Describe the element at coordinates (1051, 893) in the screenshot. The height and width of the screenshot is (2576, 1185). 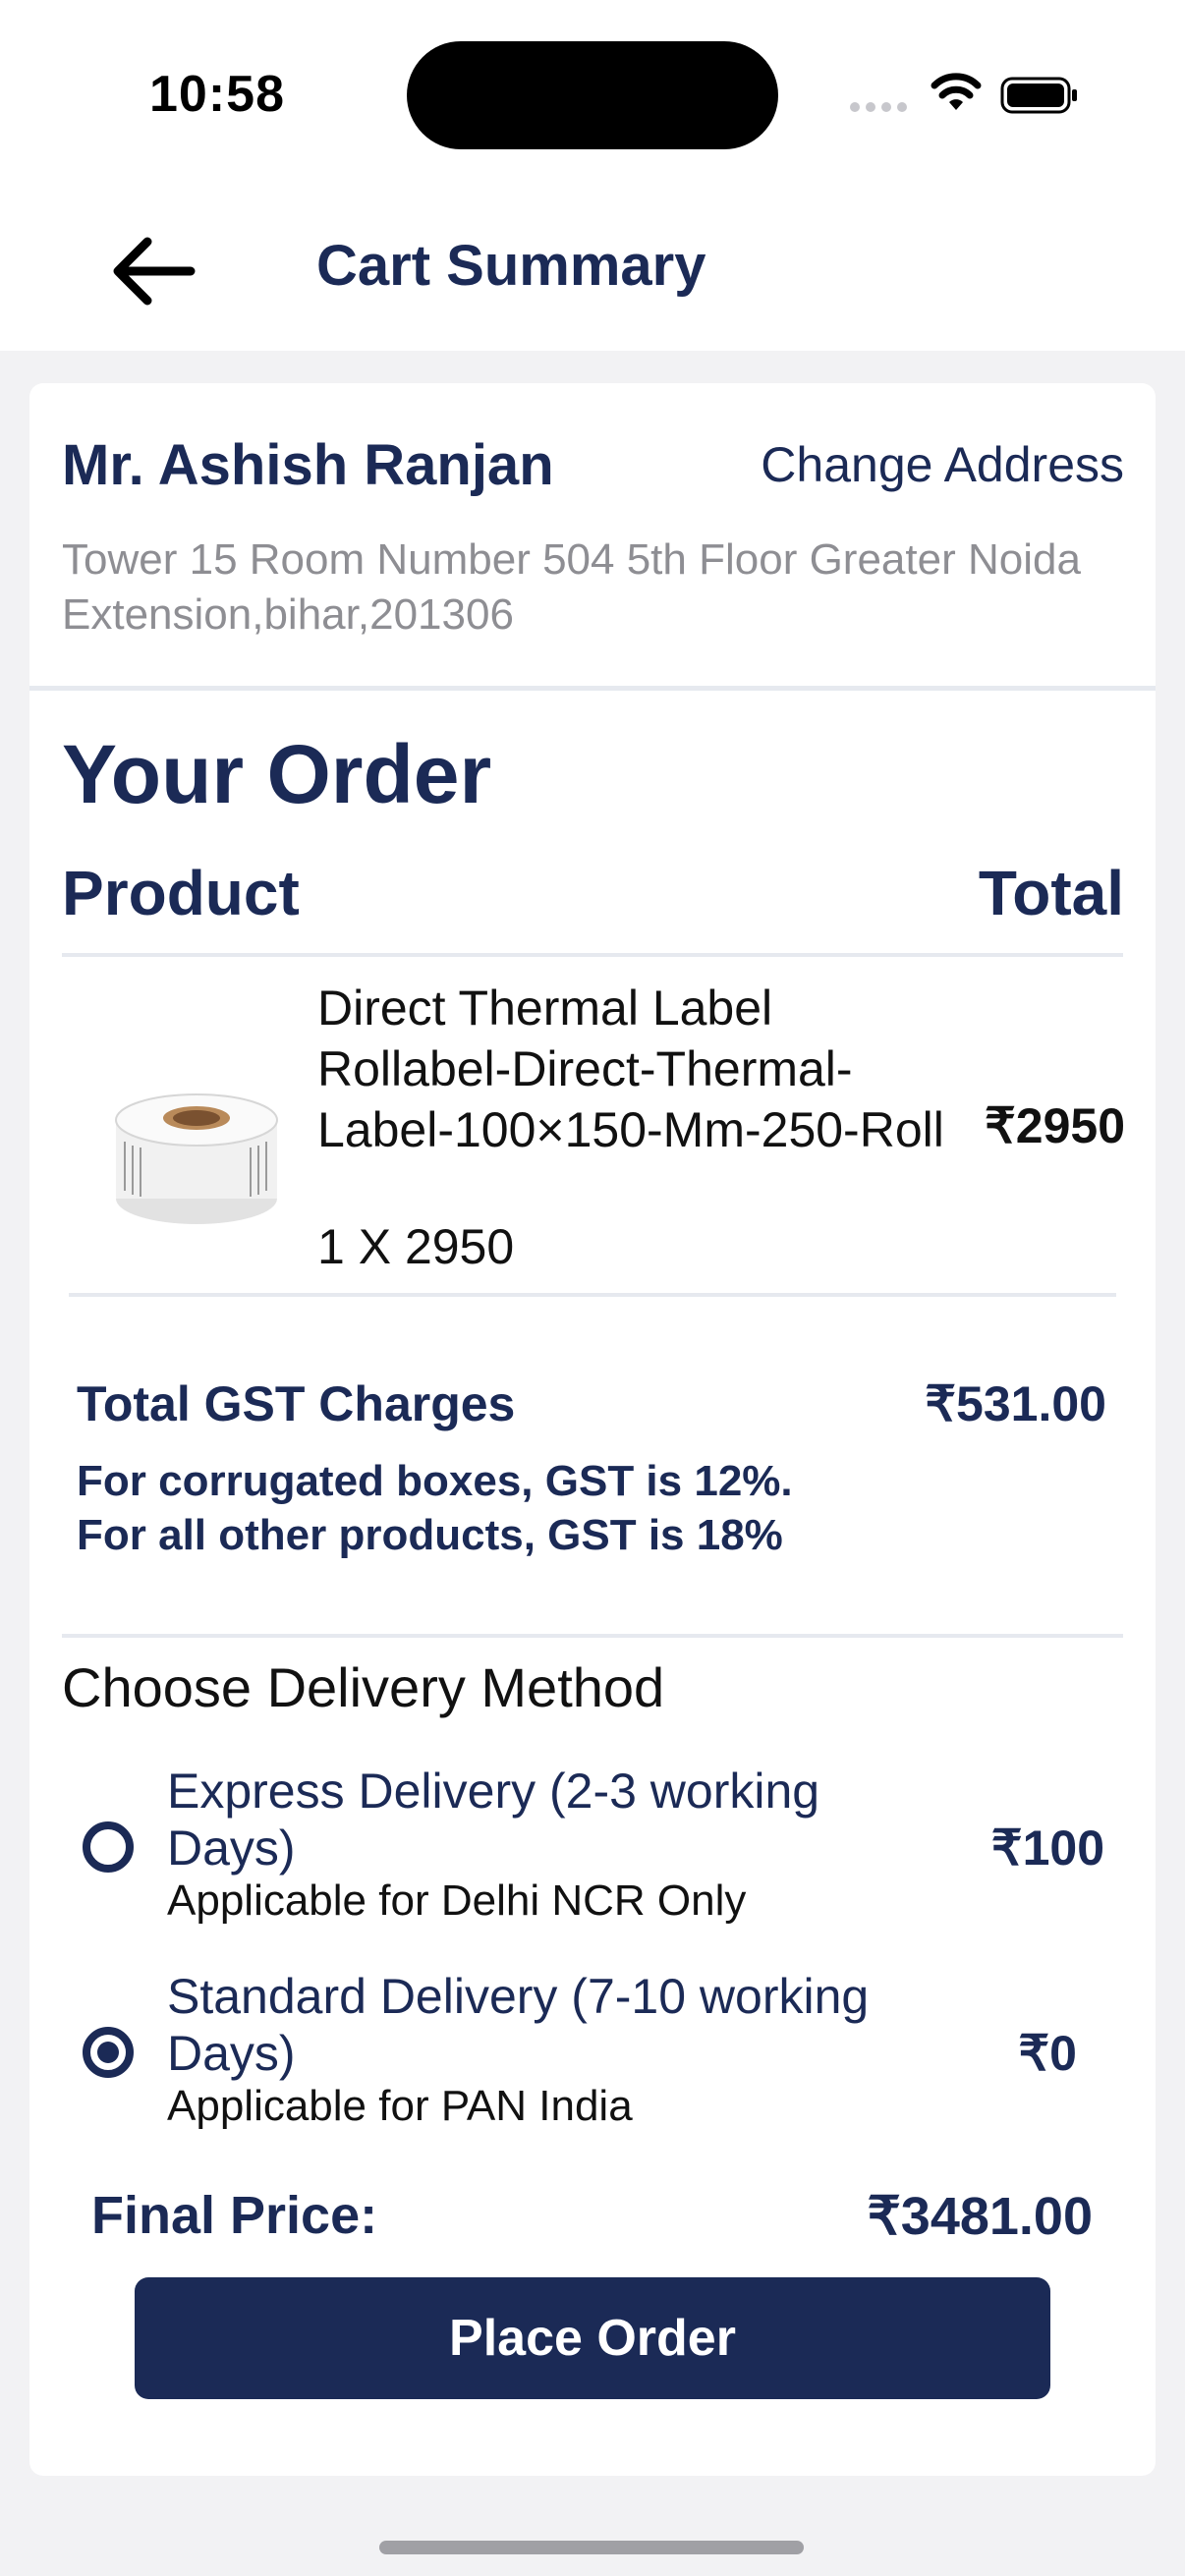
I see `total-column-header: Total` at that location.